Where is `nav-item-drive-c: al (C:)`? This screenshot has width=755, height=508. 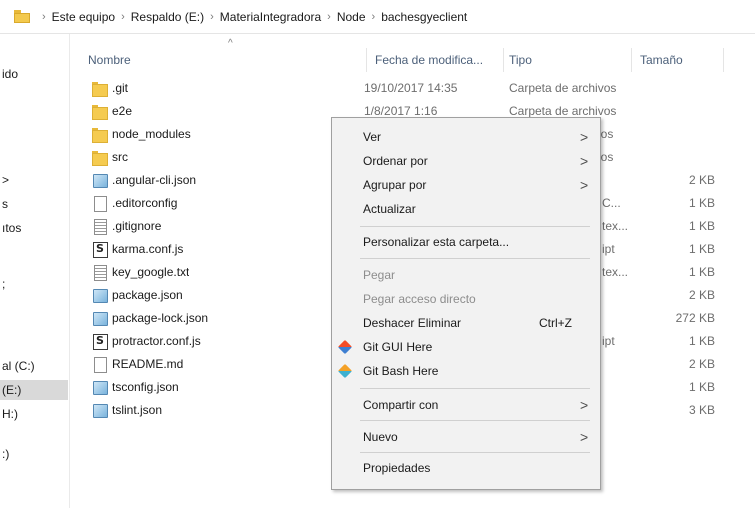
nav-item-drive-c: al (C:) is located at coordinates (34, 366).